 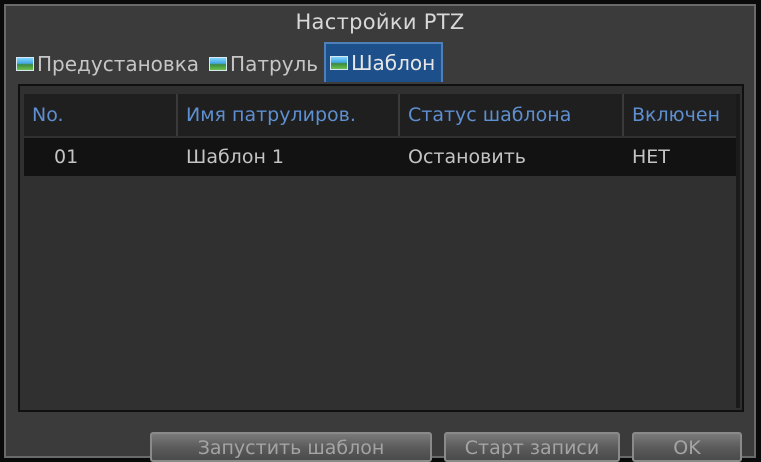 What do you see at coordinates (380, 22) in the screenshot?
I see `dialog-title: Настройки PTZ` at bounding box center [380, 22].